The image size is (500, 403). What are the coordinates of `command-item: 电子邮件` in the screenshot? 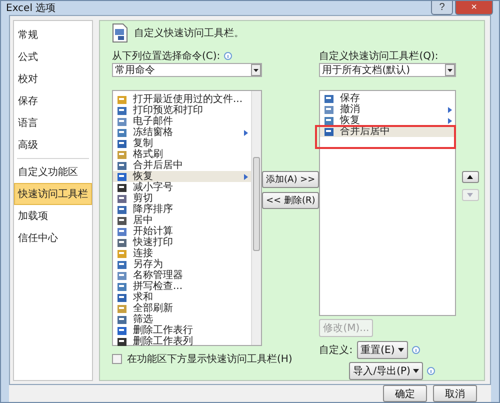 It's located at (182, 121).